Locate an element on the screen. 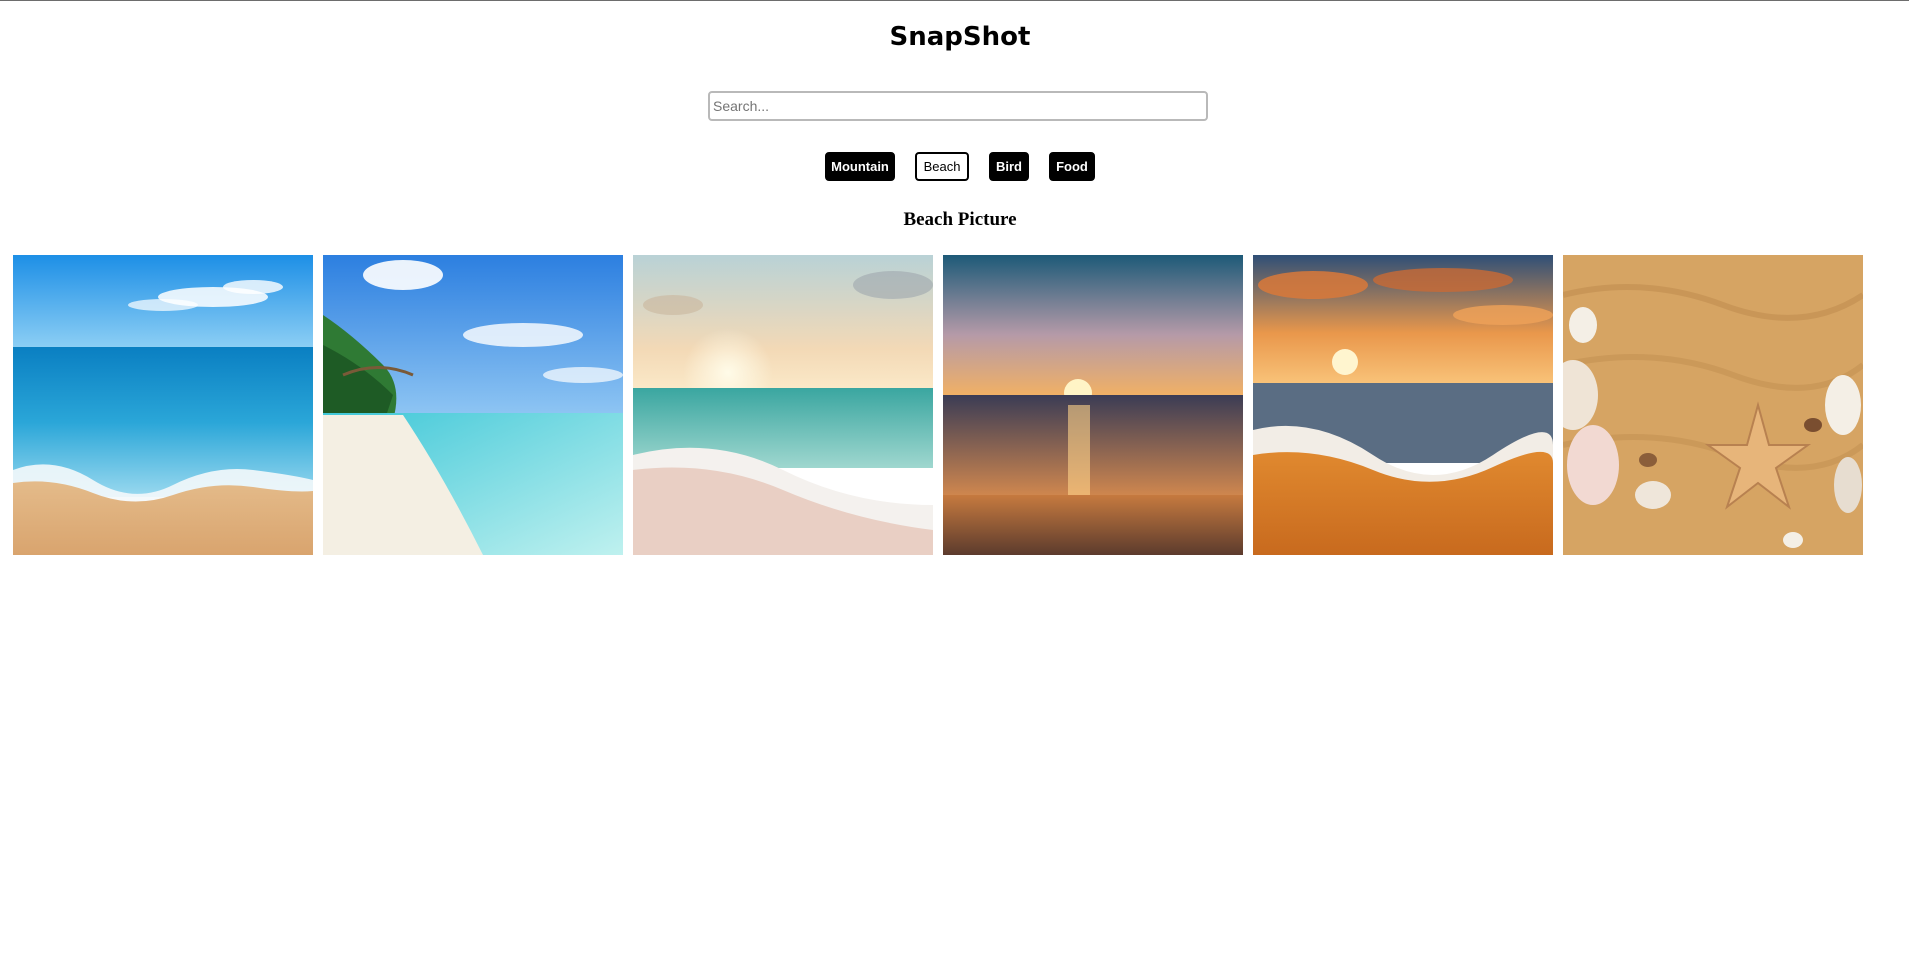  beach-image-pastel-sunrise is located at coordinates (783, 405).